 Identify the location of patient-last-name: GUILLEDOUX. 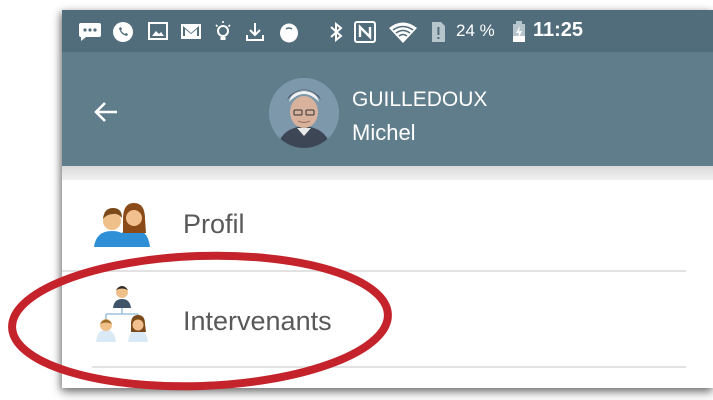
(420, 99).